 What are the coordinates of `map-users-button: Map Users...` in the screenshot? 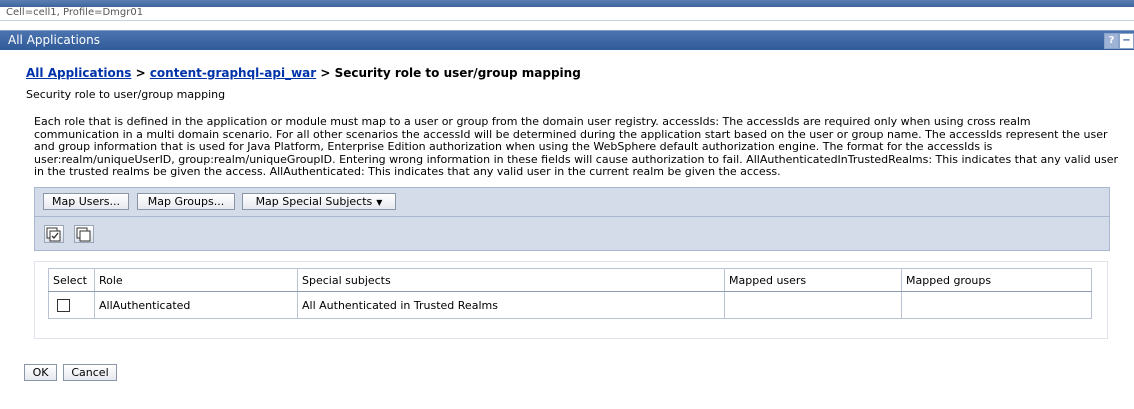 It's located at (86, 201).